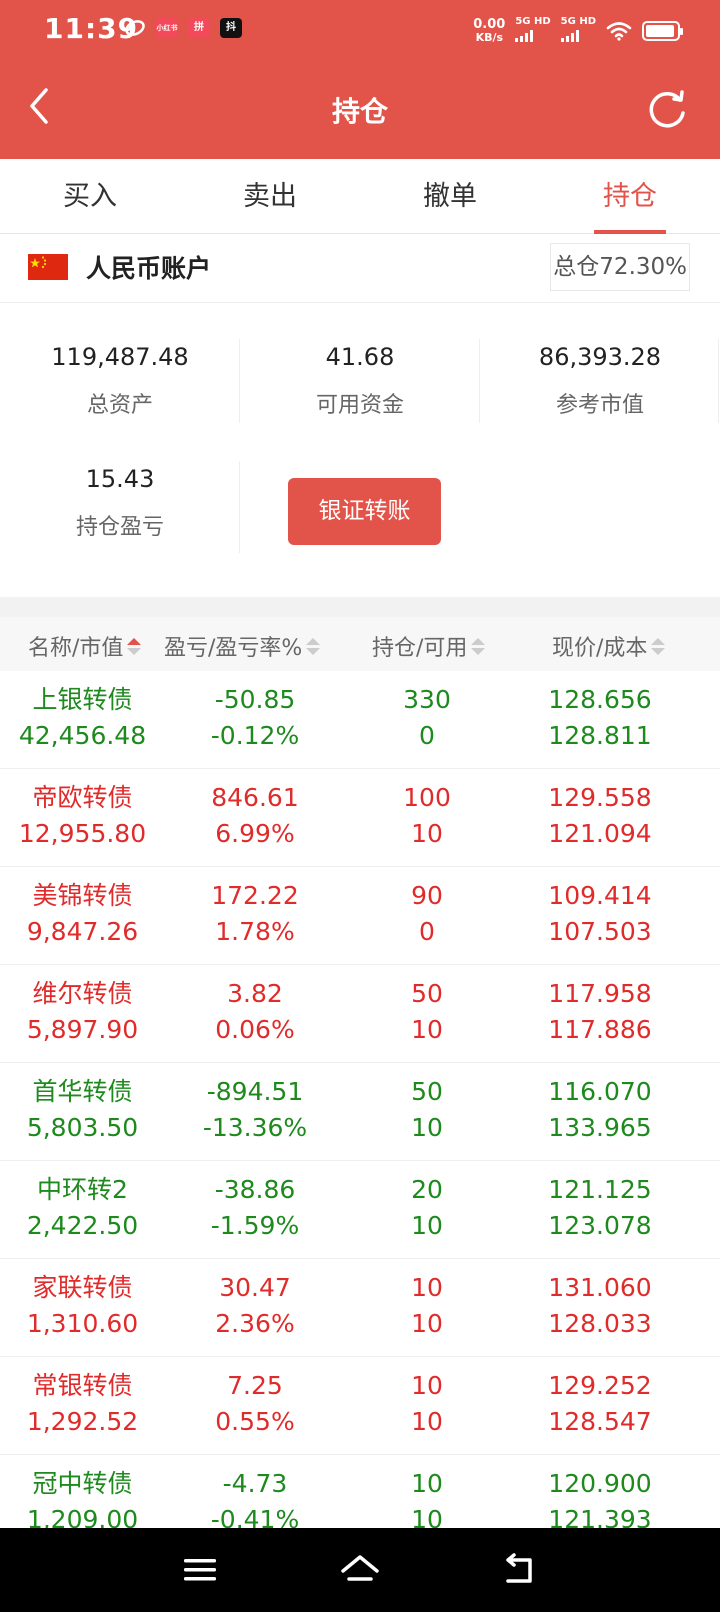 The height and width of the screenshot is (1612, 720). I want to click on net-speed-value: 0.00, so click(489, 24).